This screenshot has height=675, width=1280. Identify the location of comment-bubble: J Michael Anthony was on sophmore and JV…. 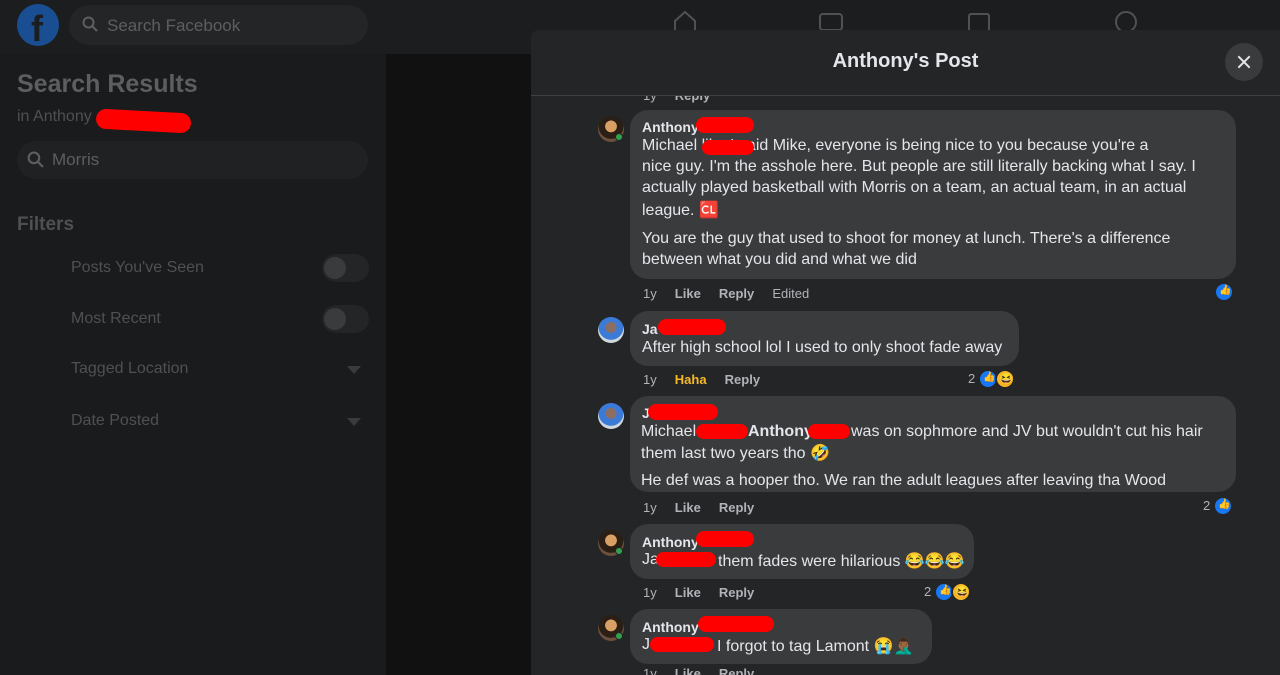
(933, 444).